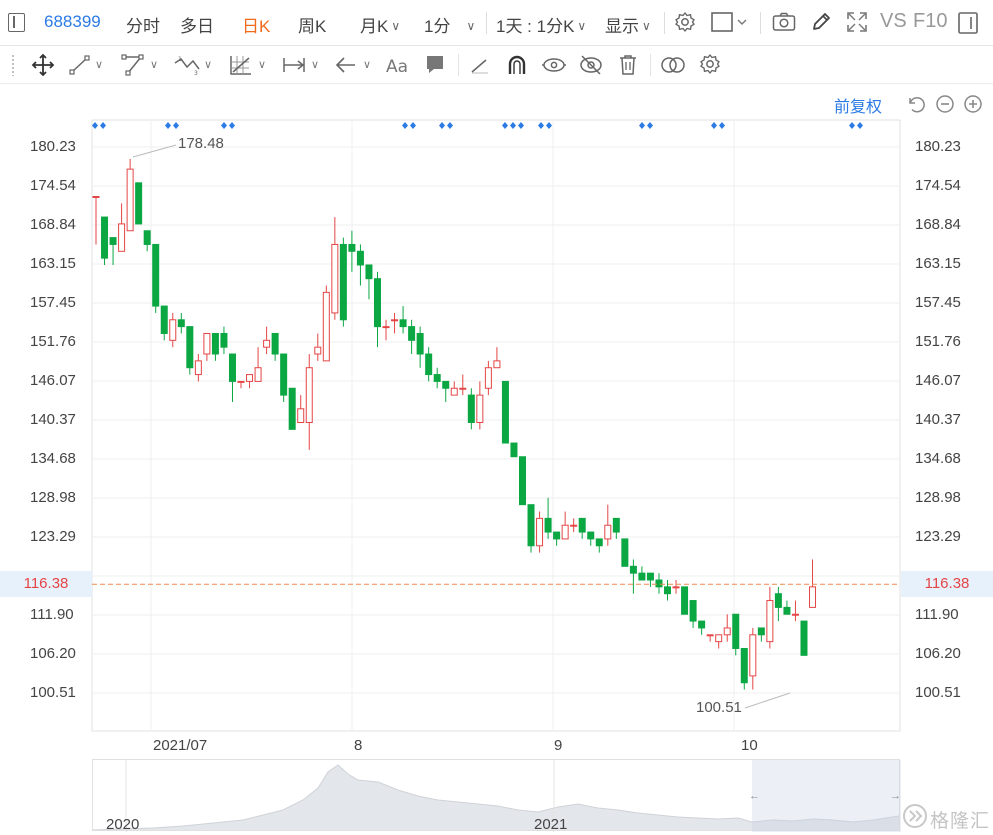 This screenshot has height=835, width=993. Describe the element at coordinates (938, 341) in the screenshot. I see `price-tick: 151.76` at that location.